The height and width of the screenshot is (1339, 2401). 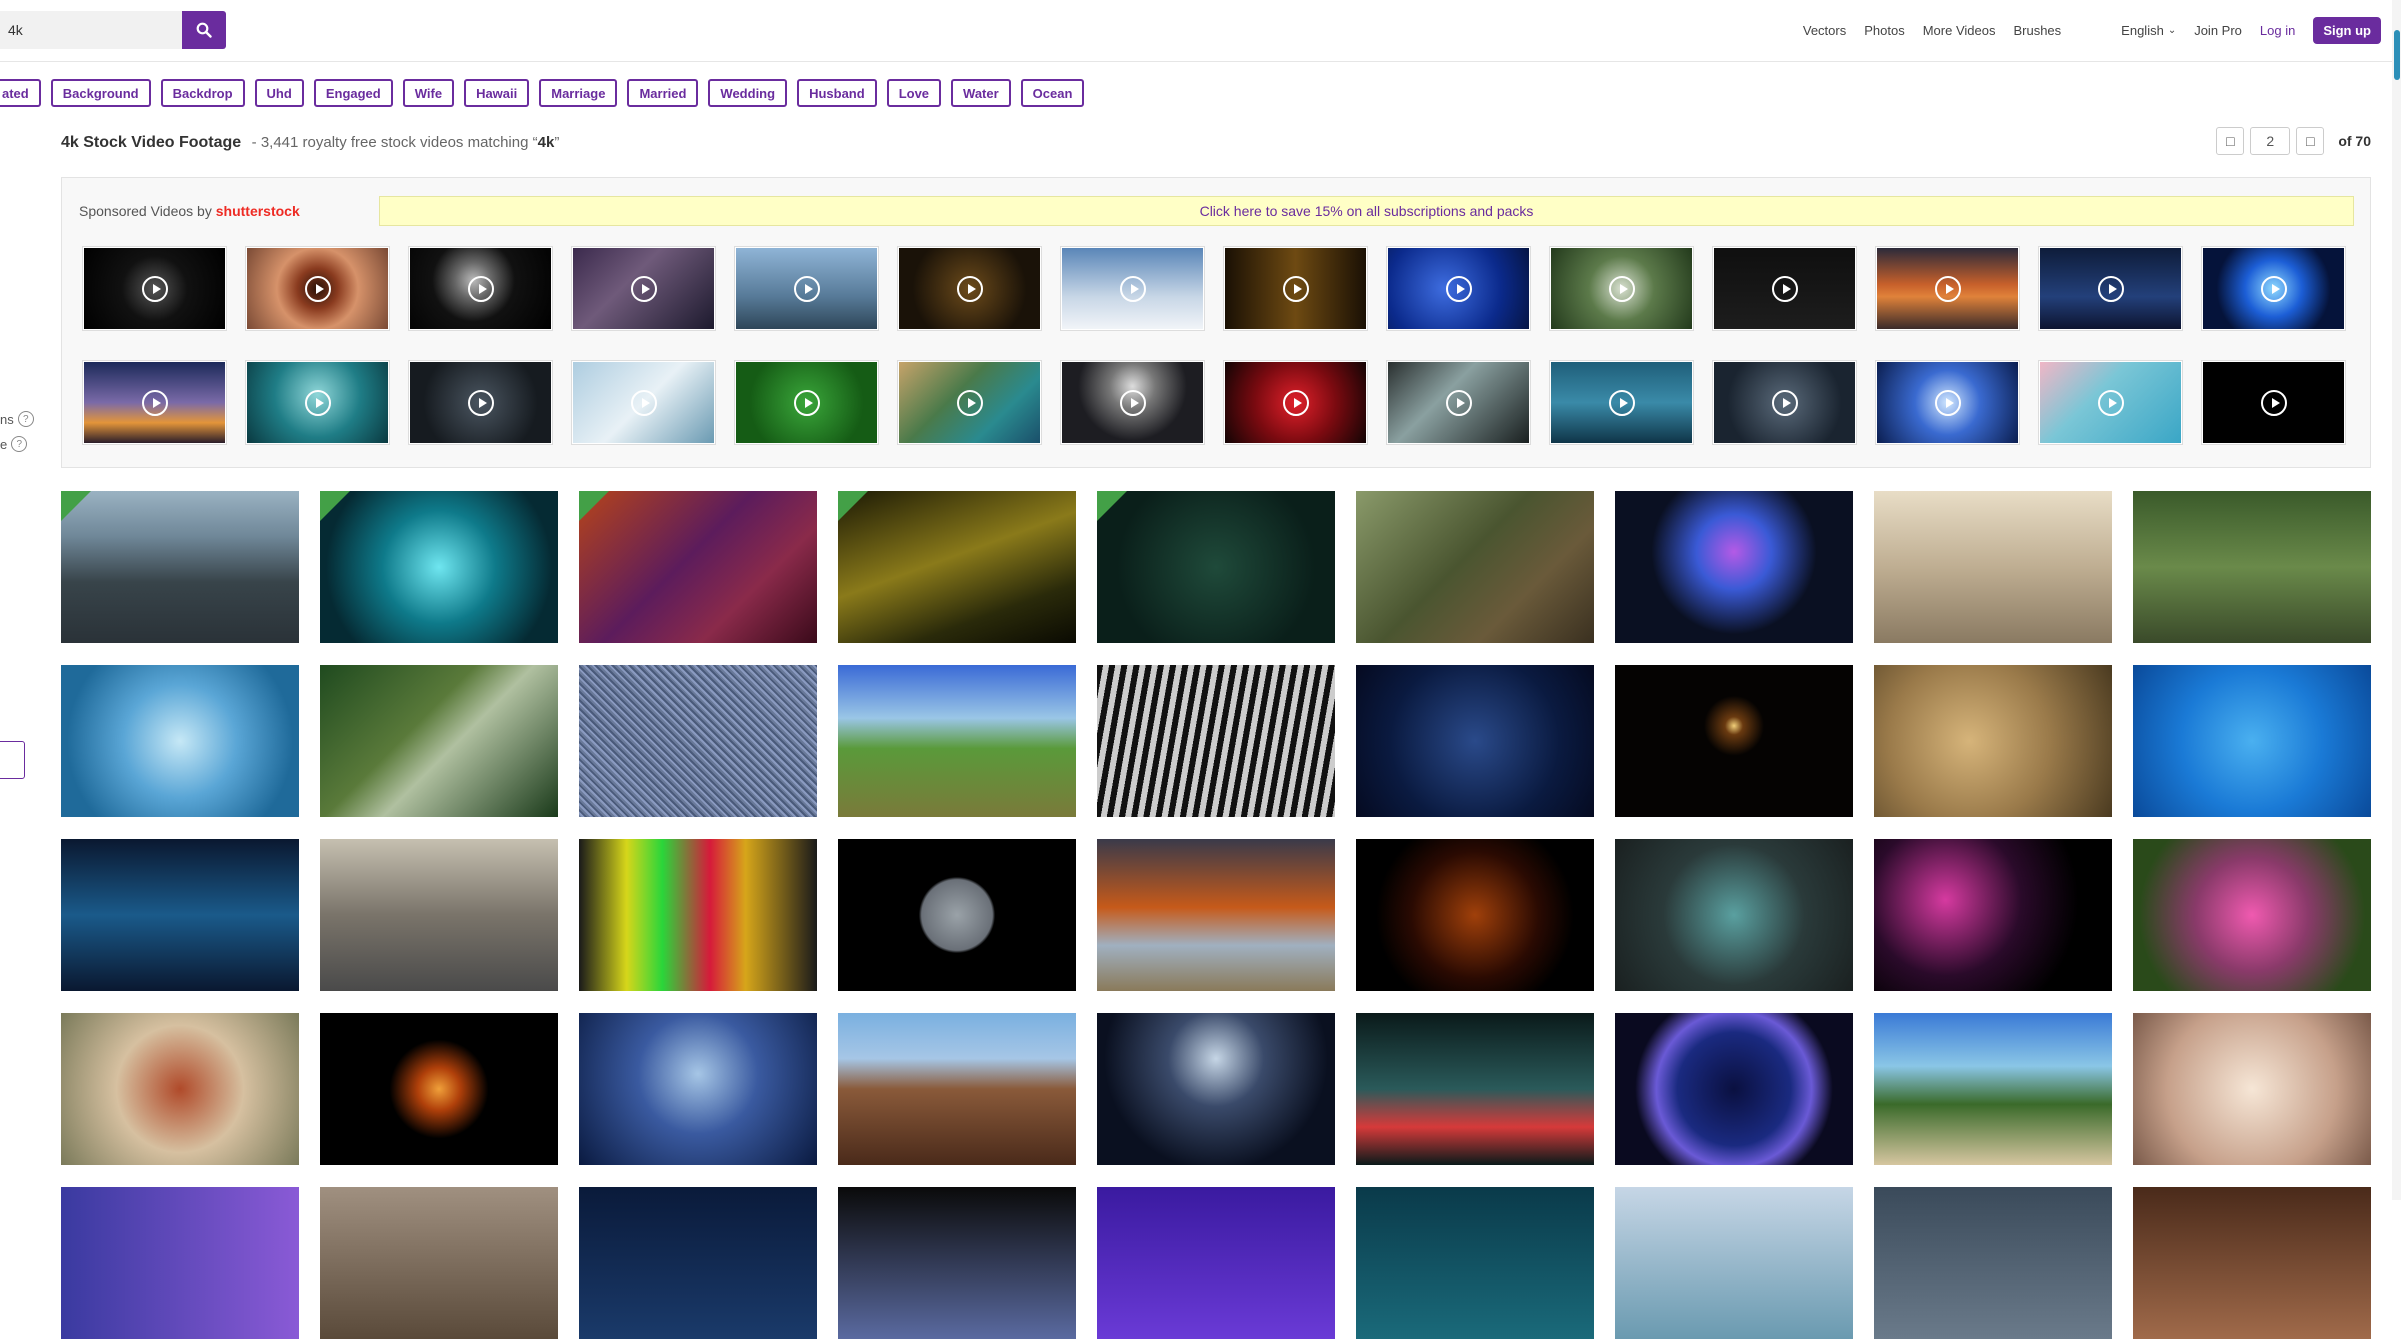 I want to click on tag-button: Wife, so click(x=428, y=93).